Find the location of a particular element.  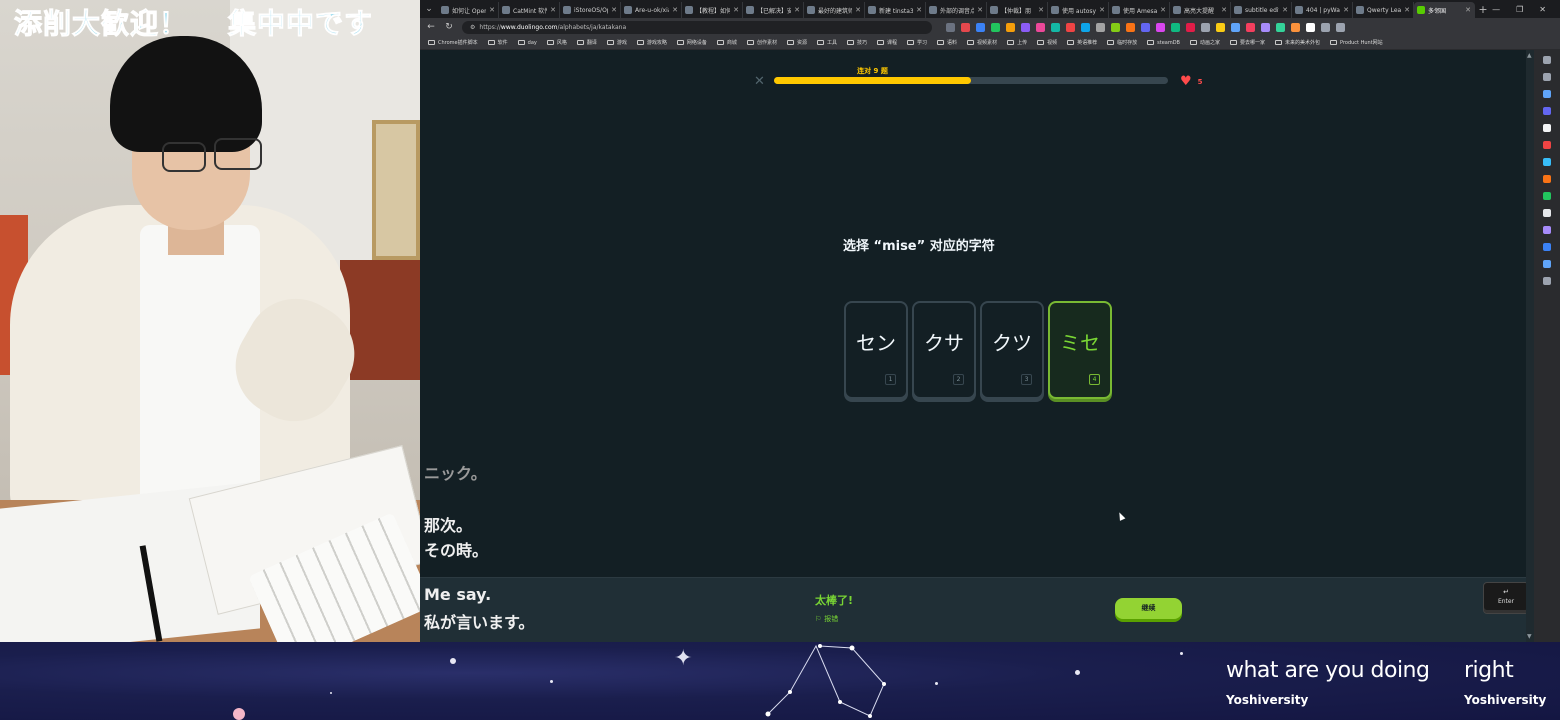

close-lesson-icon: ✕ is located at coordinates (759, 81).